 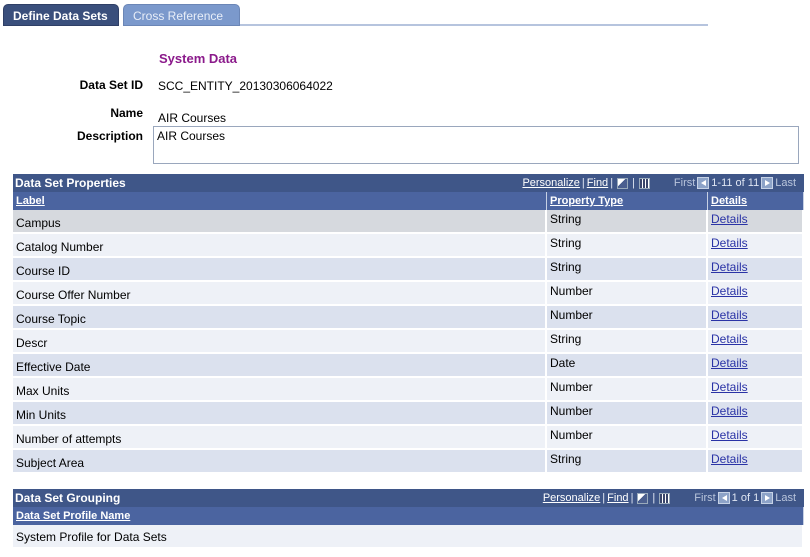 What do you see at coordinates (476, 145) in the screenshot?
I see `description-field: AIR Courses` at bounding box center [476, 145].